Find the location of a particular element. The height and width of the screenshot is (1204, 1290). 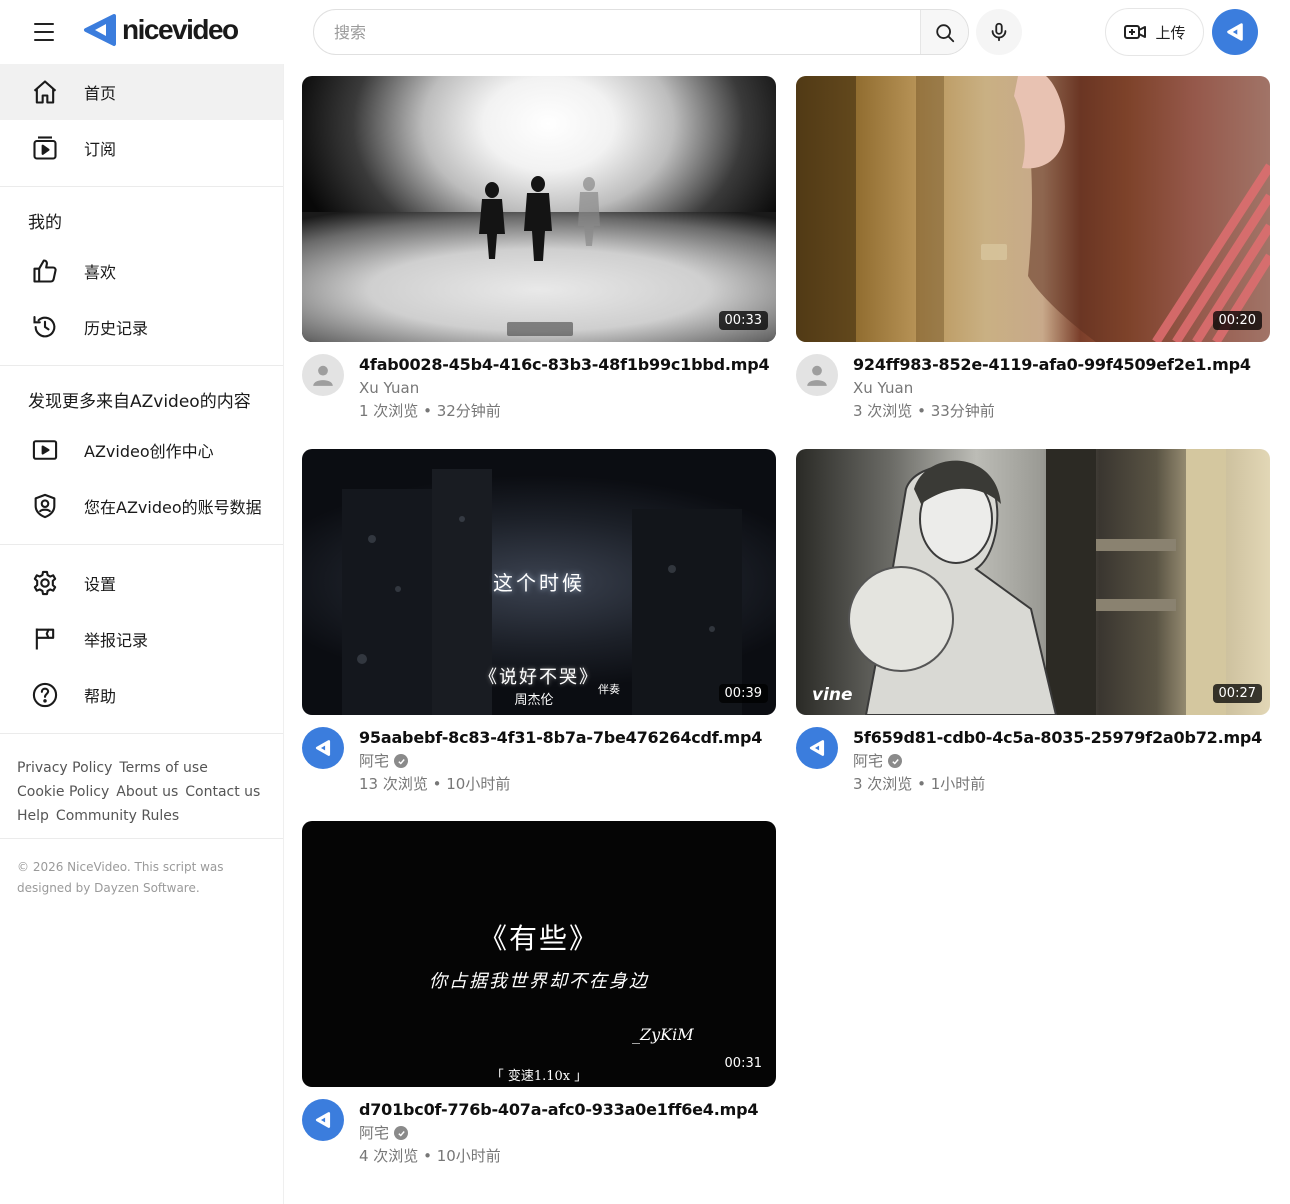

sidebar-item-history: 历史记录 is located at coordinates (141, 327).